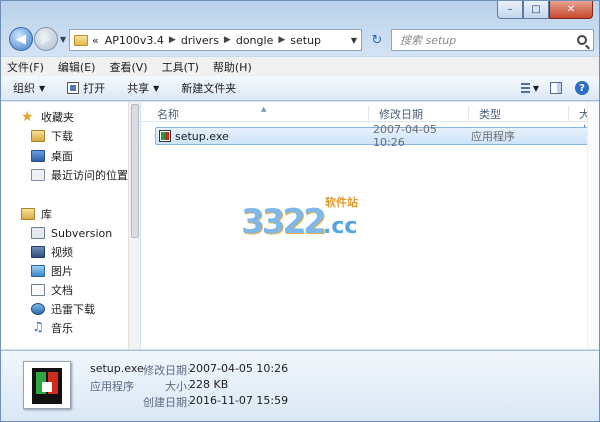 This screenshot has width=600, height=422. What do you see at coordinates (525, 88) in the screenshot?
I see `view-icon` at bounding box center [525, 88].